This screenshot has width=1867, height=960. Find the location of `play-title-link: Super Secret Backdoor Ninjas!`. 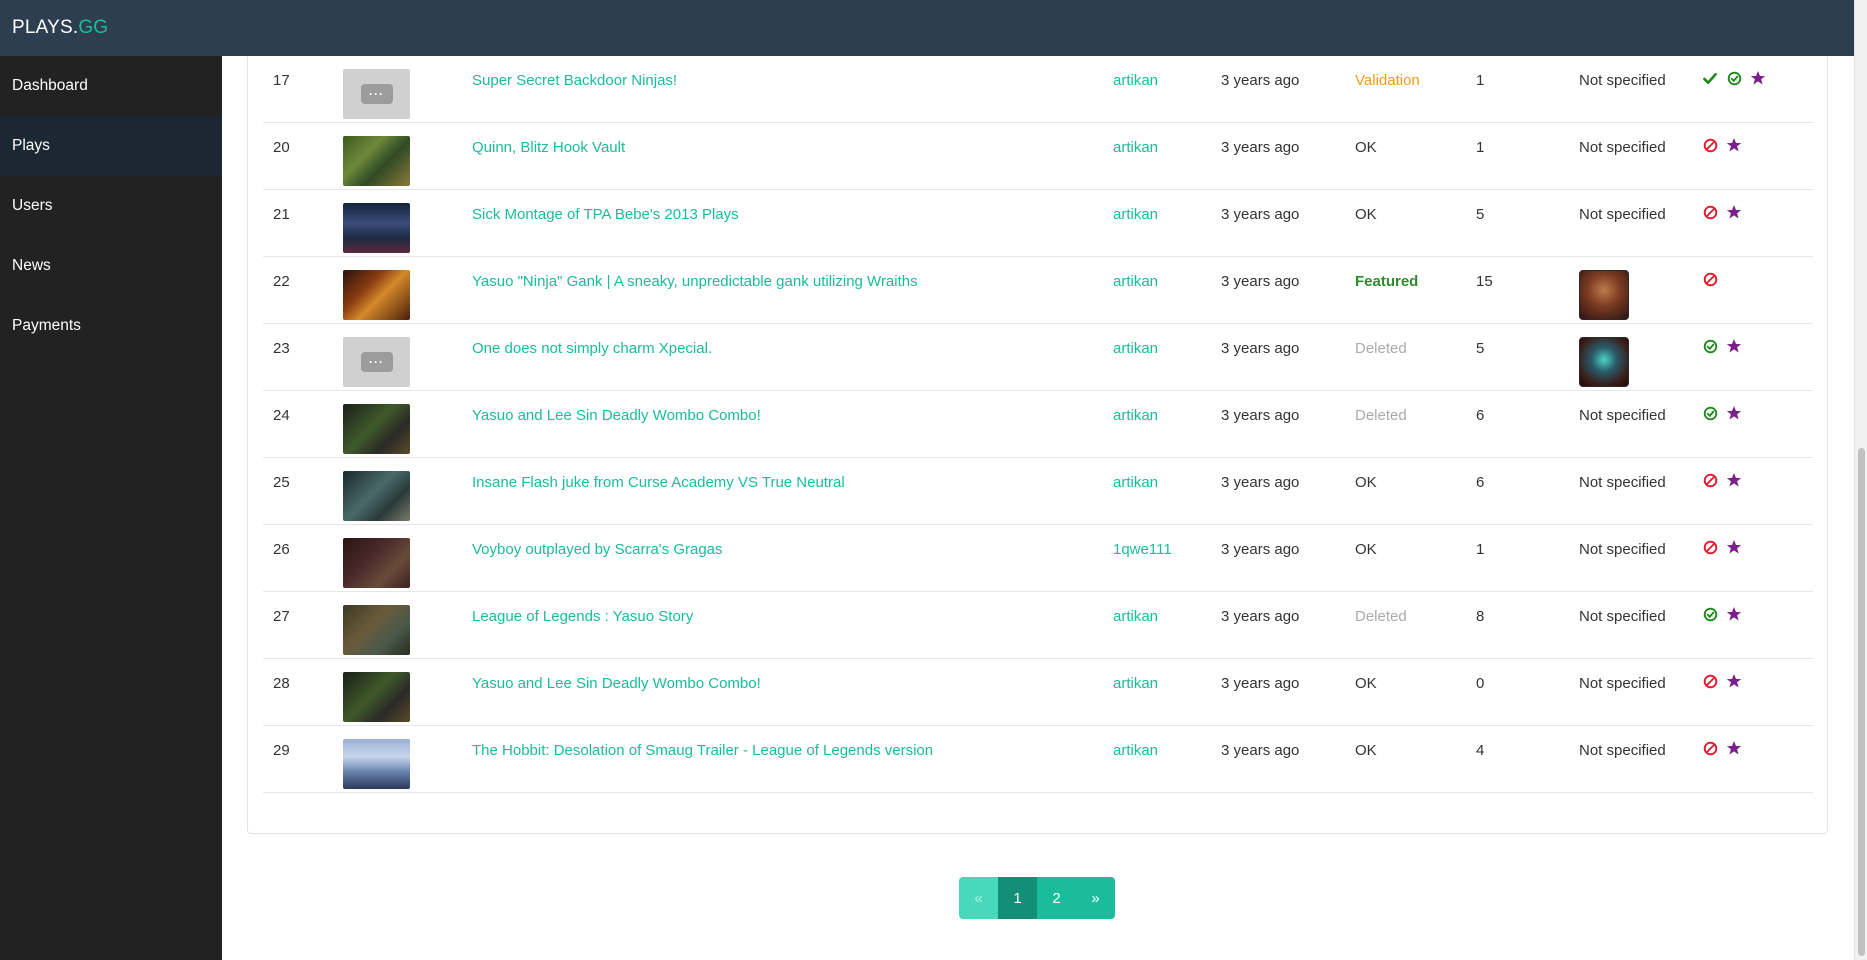

play-title-link: Super Secret Backdoor Ninjas! is located at coordinates (574, 81).